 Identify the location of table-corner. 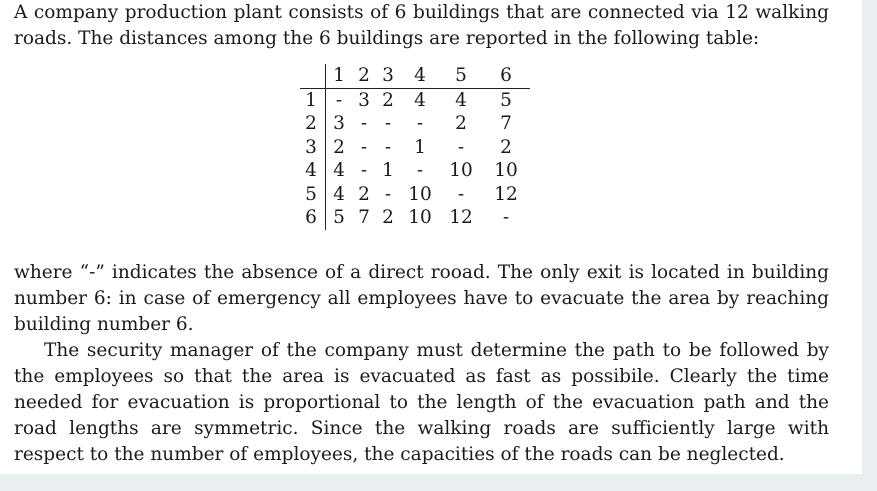
(313, 76).